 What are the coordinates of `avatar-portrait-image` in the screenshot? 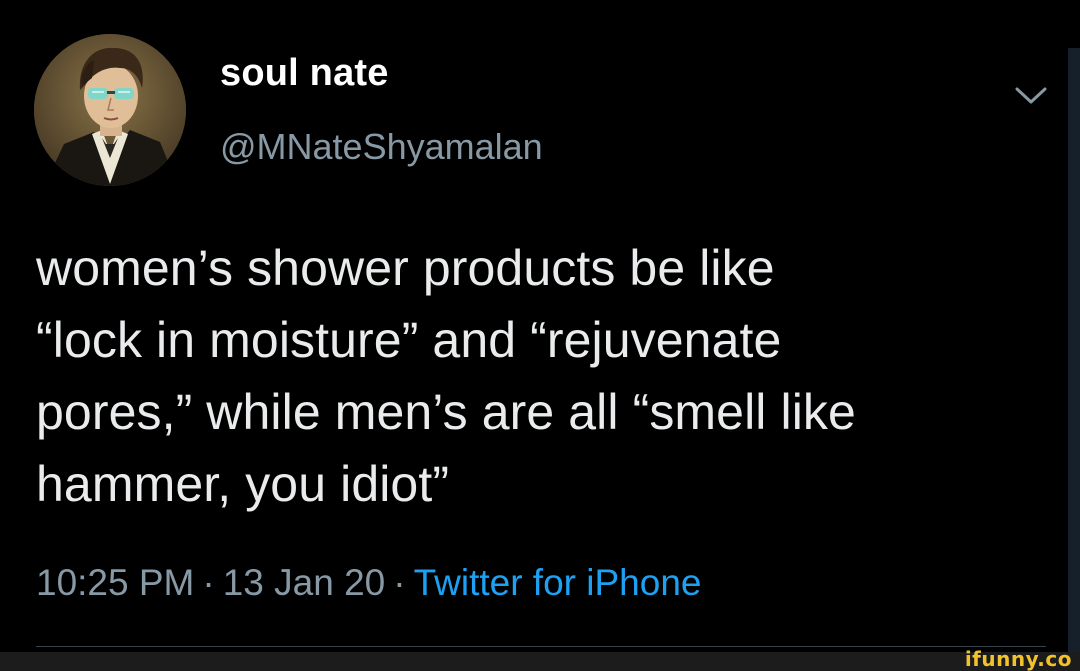 It's located at (110, 110).